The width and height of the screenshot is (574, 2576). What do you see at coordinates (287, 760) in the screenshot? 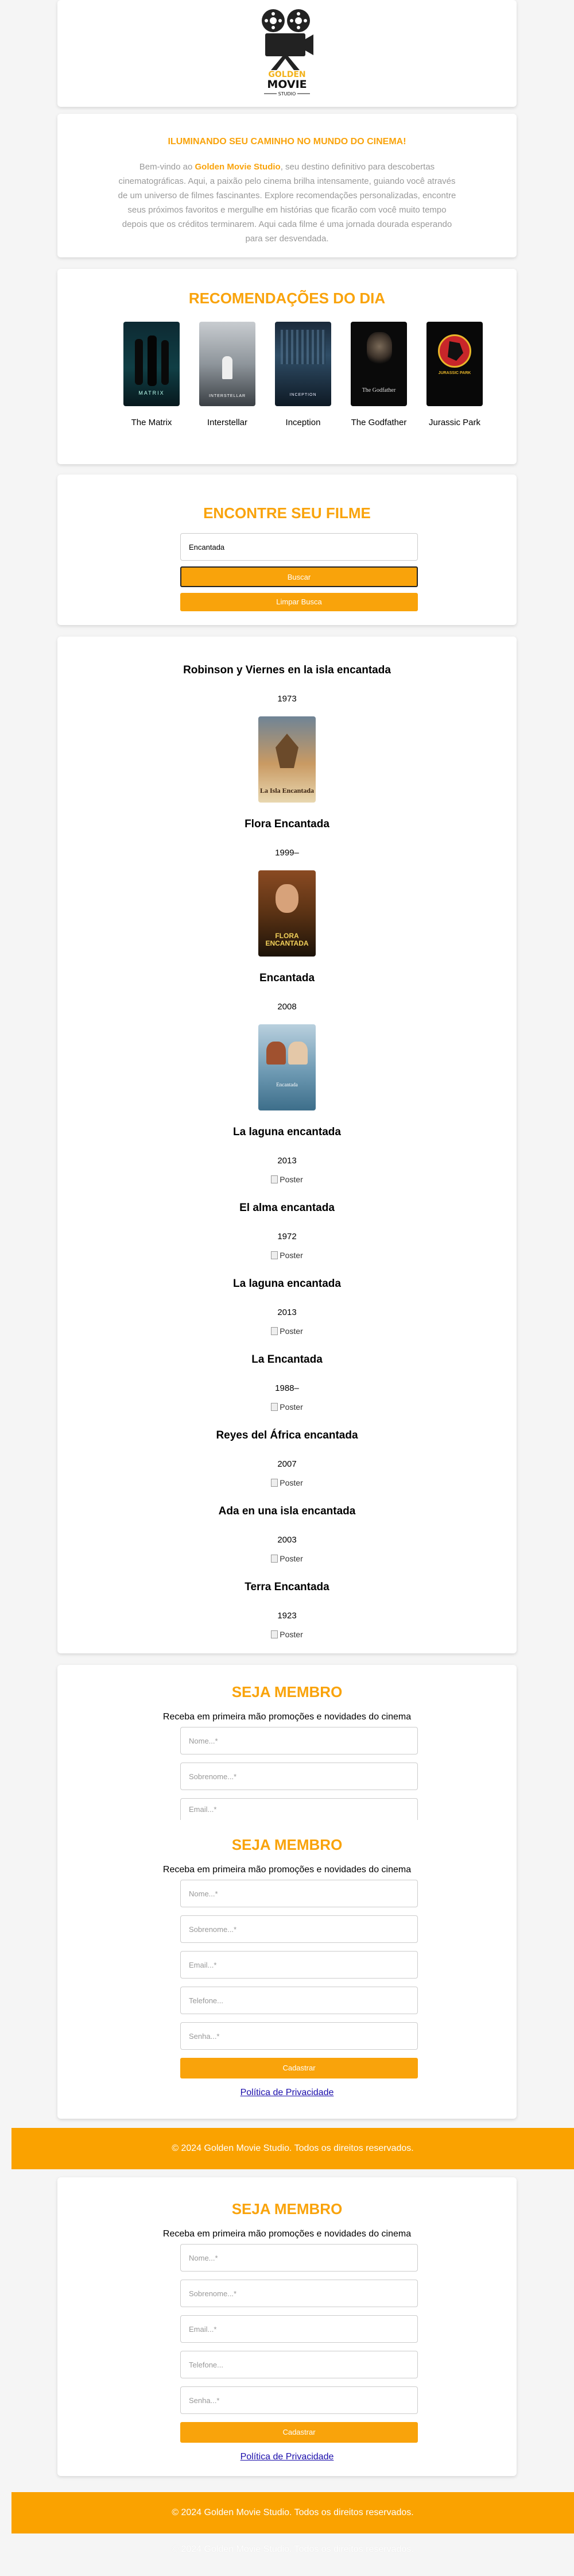
I see `result-poster: La Isla Encantada` at bounding box center [287, 760].